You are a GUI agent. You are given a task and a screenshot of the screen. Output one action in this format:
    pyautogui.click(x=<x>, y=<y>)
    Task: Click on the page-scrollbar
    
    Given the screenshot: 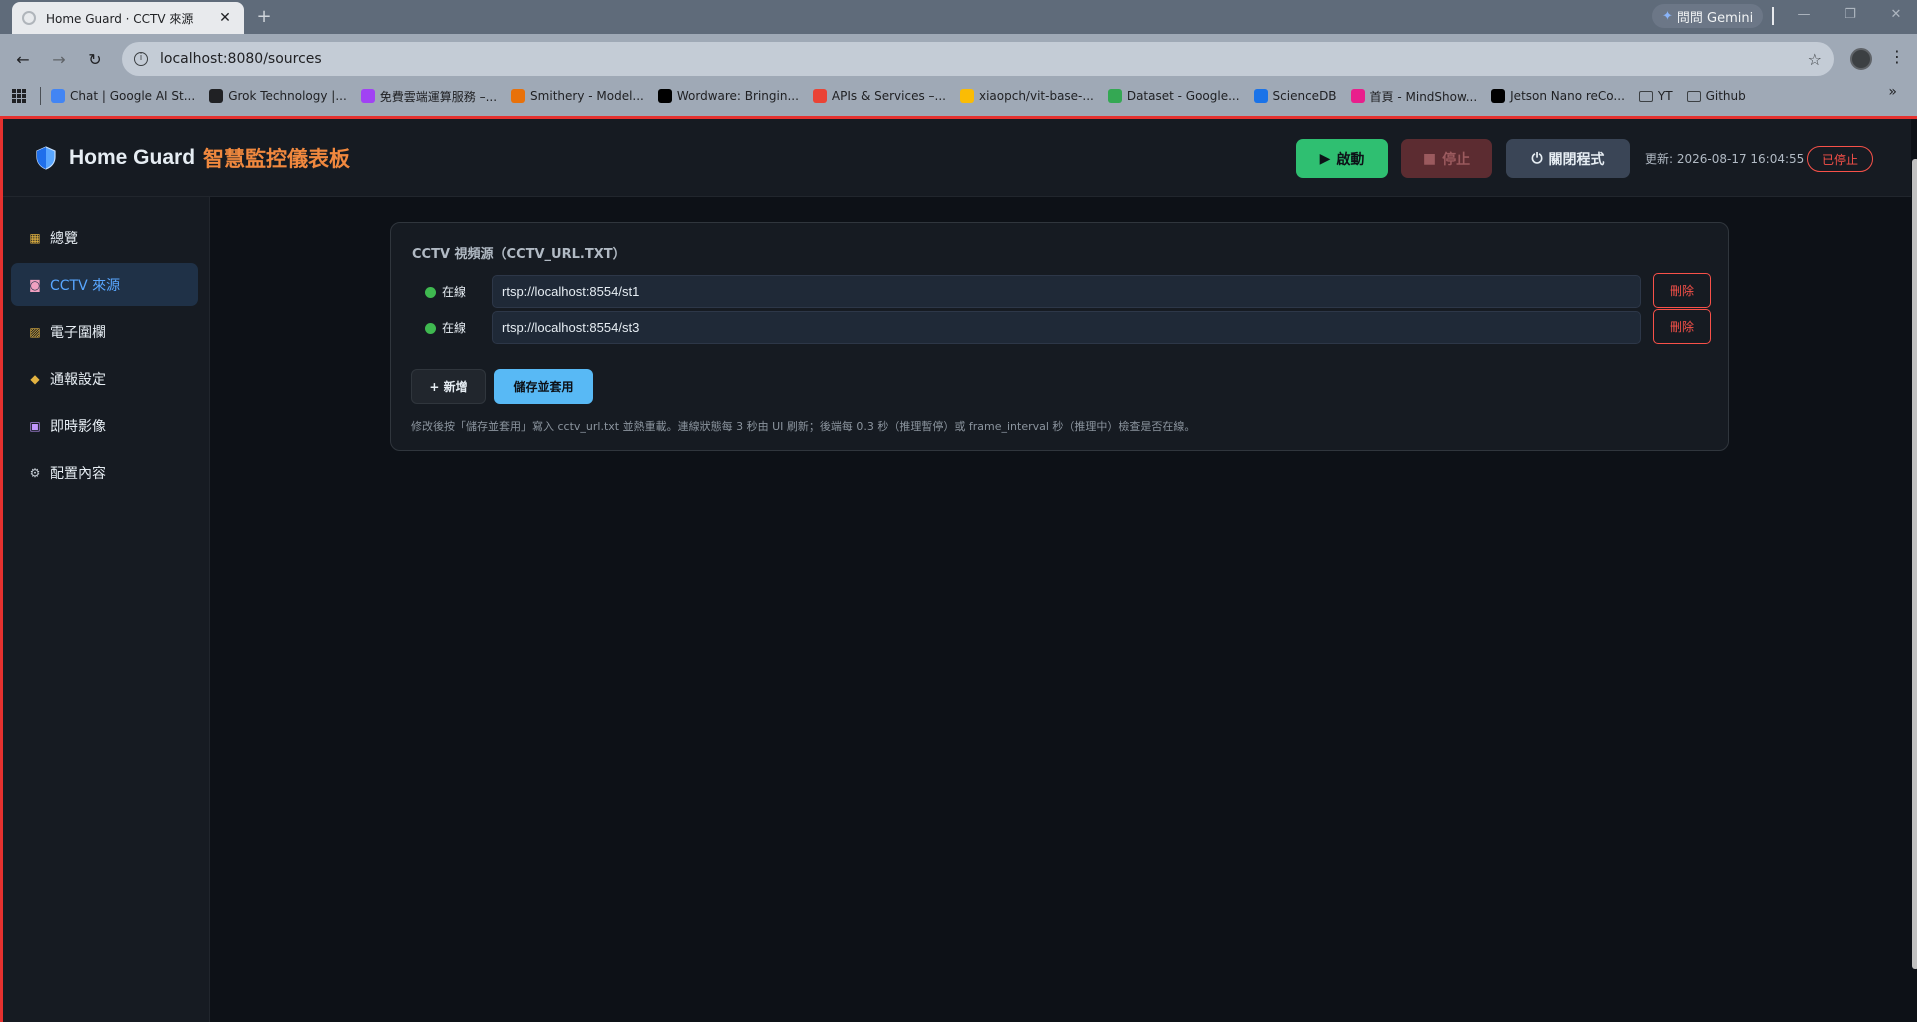 What is the action you would take?
    pyautogui.click(x=1914, y=570)
    